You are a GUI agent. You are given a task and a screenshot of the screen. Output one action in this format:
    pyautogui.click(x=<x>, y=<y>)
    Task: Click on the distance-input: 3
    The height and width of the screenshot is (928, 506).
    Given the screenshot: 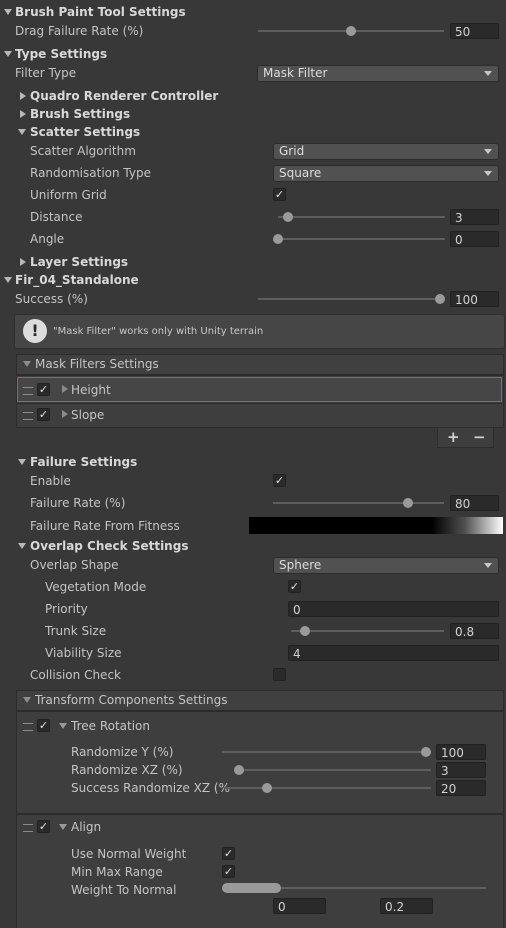 What is the action you would take?
    pyautogui.click(x=474, y=217)
    